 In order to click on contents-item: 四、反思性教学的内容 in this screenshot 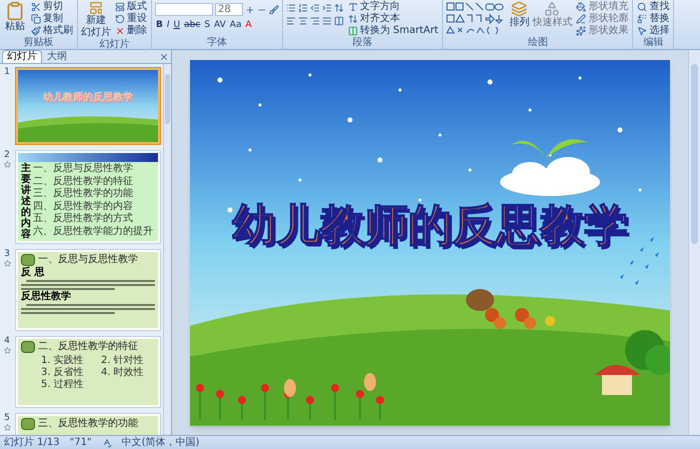, I will do `click(83, 206)`.